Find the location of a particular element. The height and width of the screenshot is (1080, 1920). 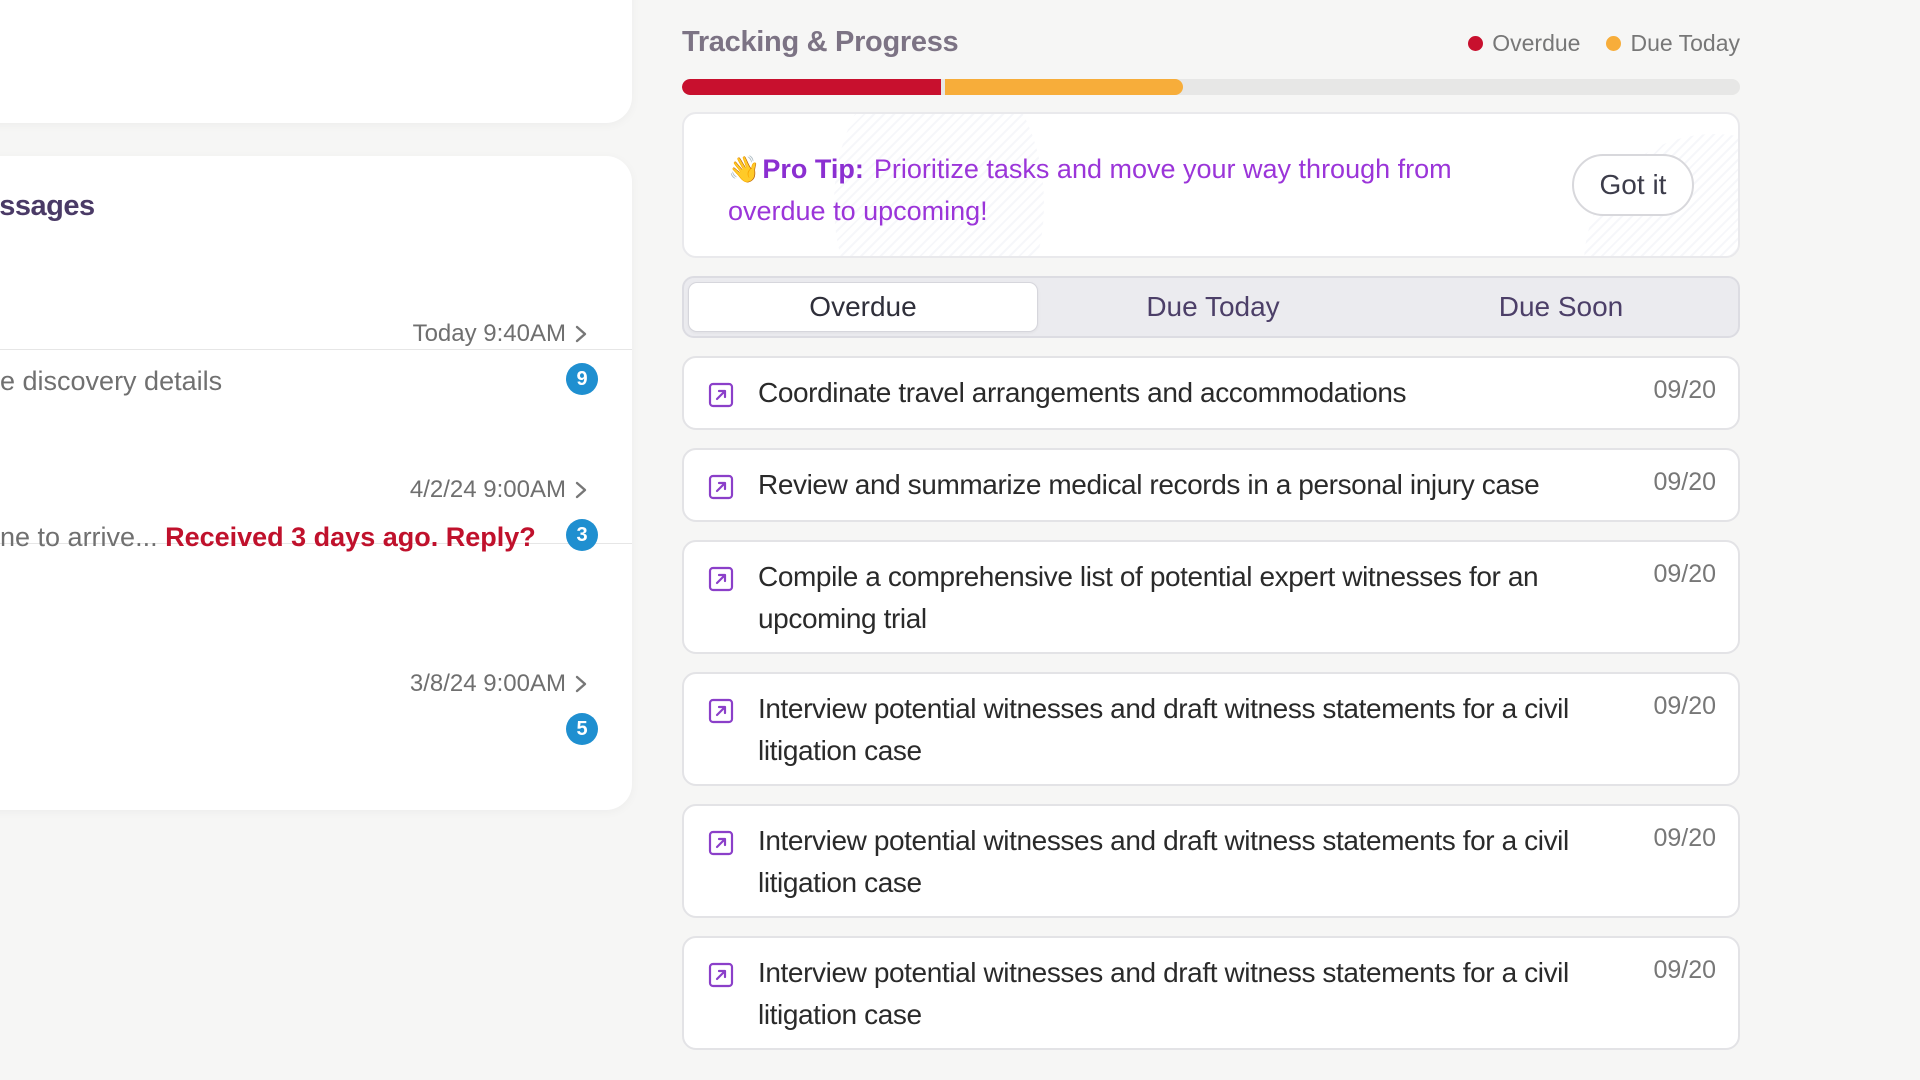

tab-due-today: Due Today is located at coordinates (1213, 307).